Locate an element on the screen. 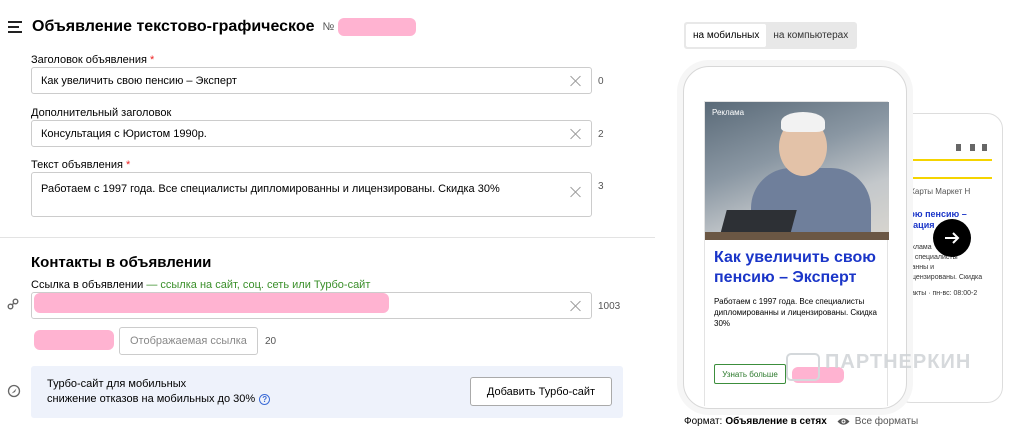 The height and width of the screenshot is (436, 1024). all-formats-link: Все форматы is located at coordinates (886, 421).